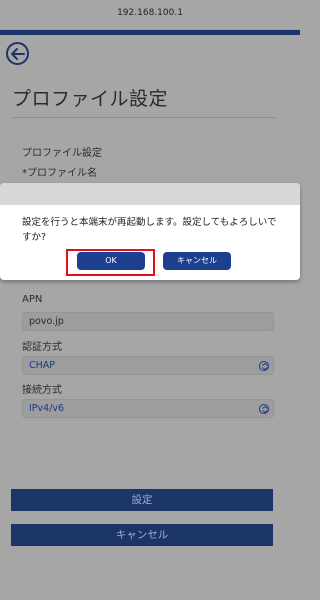  Describe the element at coordinates (150, 194) in the screenshot. I see `dialog-header` at that location.